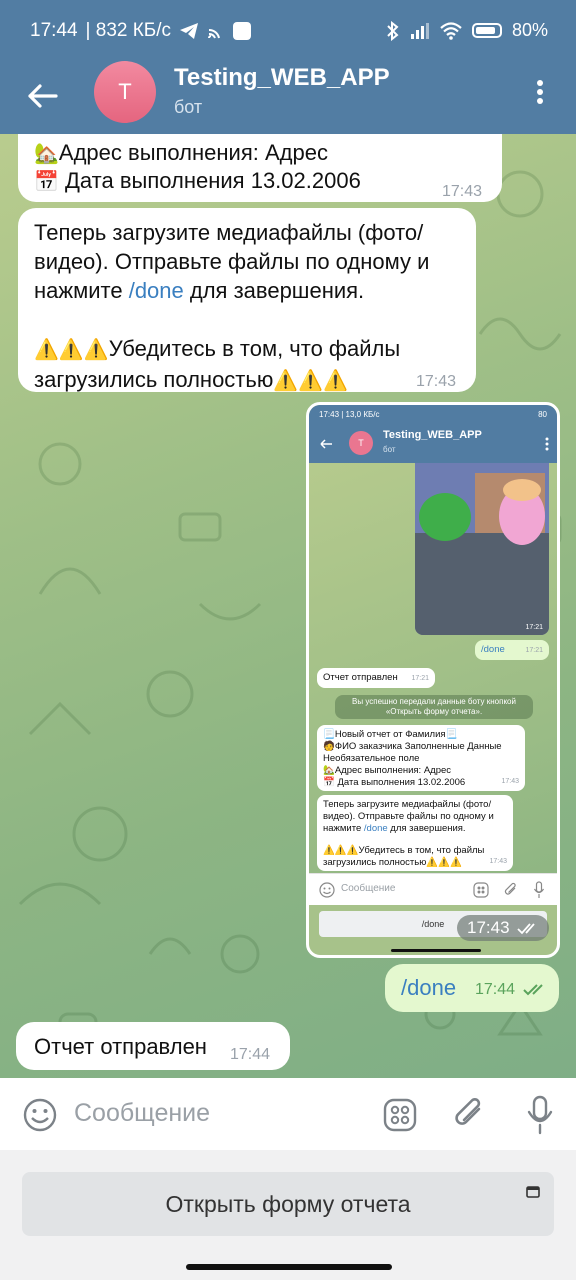  I want to click on screenshot-input-bar: Сообщение, so click(433, 889).